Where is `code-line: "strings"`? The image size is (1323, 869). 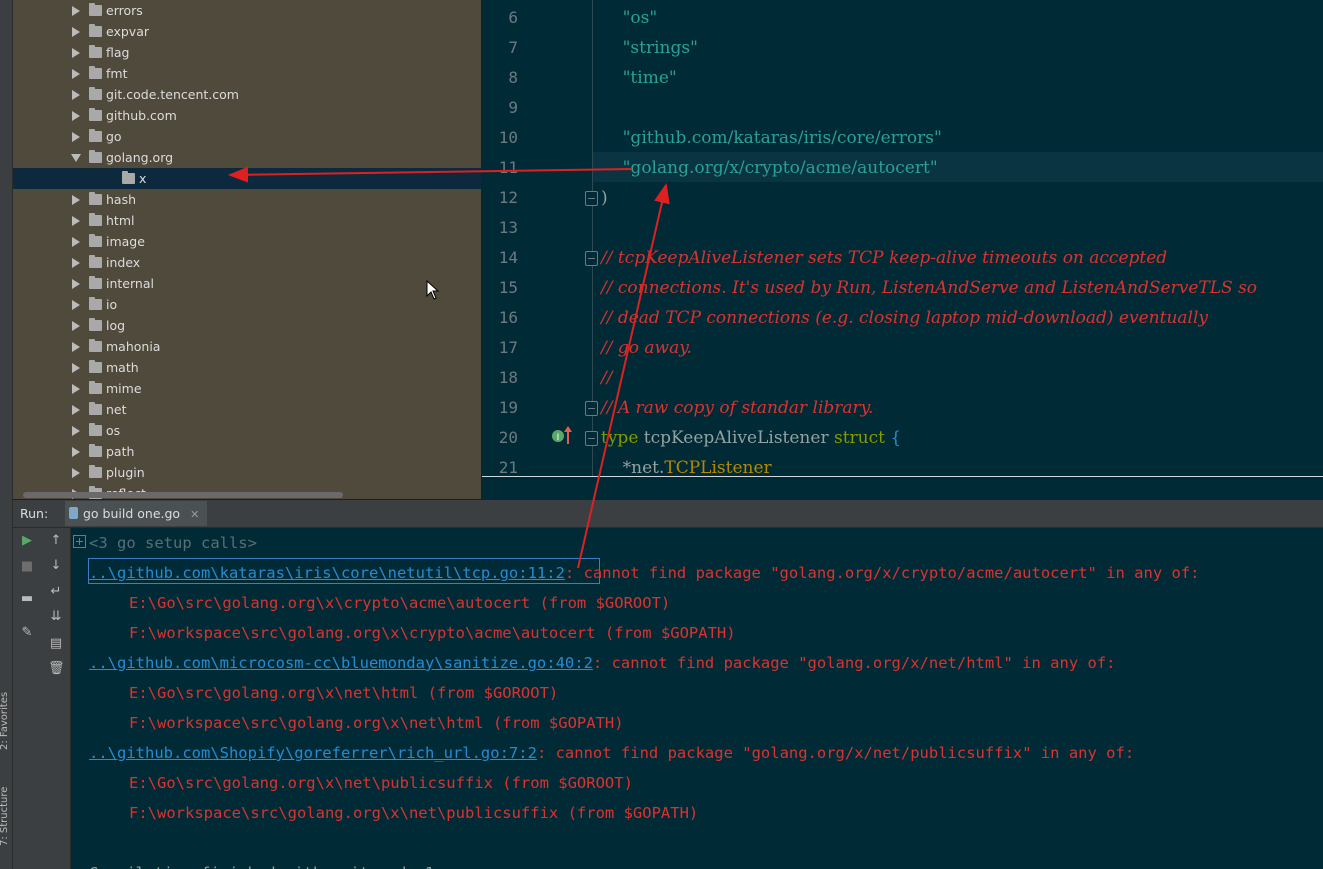 code-line: "strings" is located at coordinates (649, 48).